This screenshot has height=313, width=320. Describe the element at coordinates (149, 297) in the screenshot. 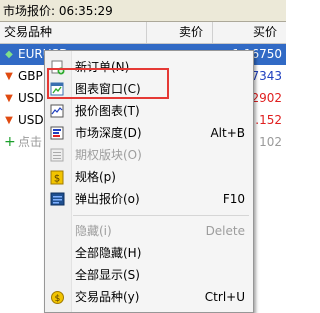

I see `menu-item-symbols: $ 交易品种(y) Ctrl+U` at that location.